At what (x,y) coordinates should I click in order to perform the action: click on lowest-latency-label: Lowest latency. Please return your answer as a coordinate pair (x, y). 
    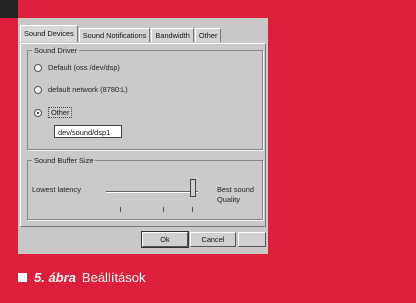
    Looking at the image, I should click on (56, 189).